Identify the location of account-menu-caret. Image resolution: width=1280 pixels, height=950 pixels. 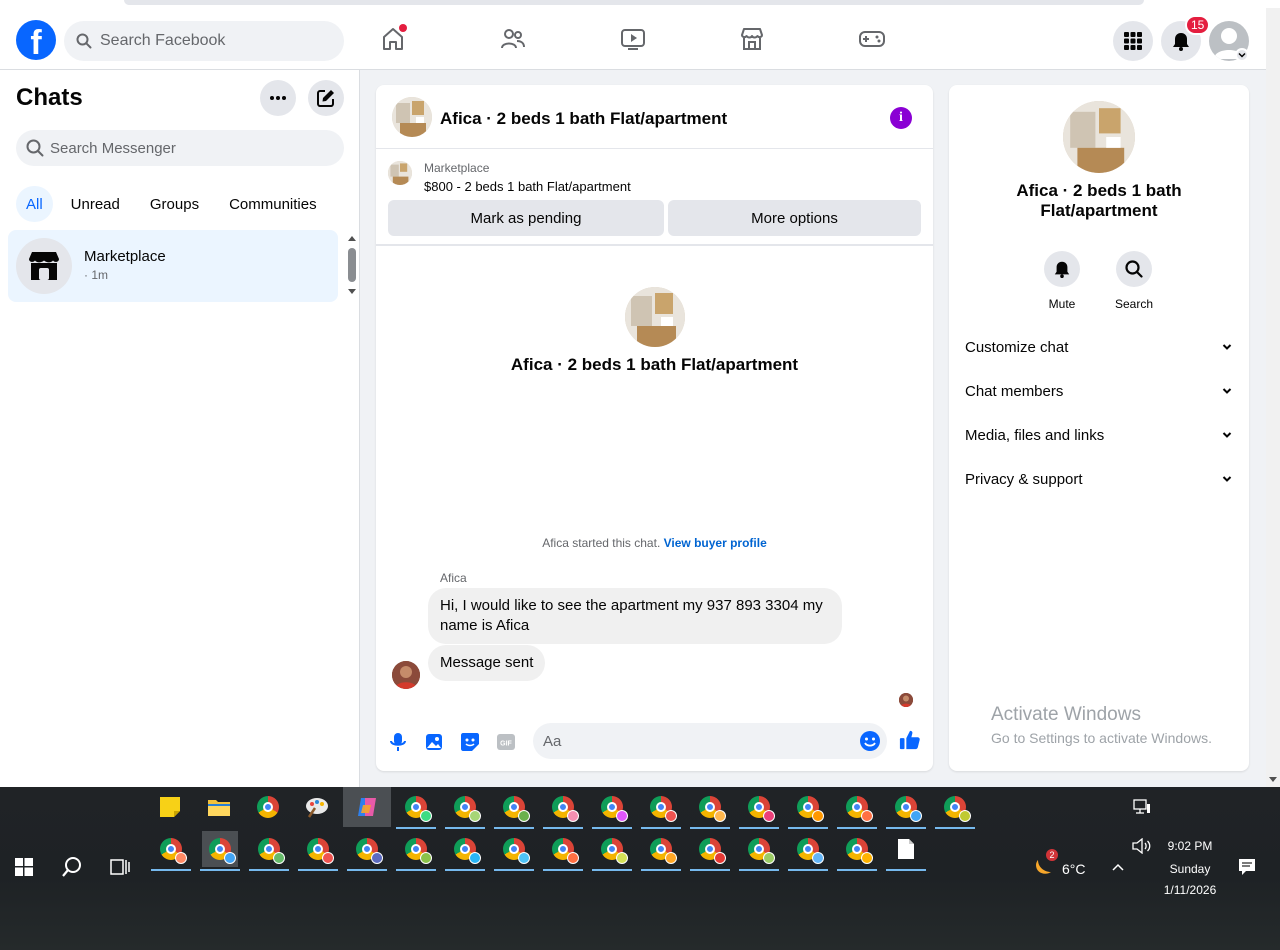
(1242, 55).